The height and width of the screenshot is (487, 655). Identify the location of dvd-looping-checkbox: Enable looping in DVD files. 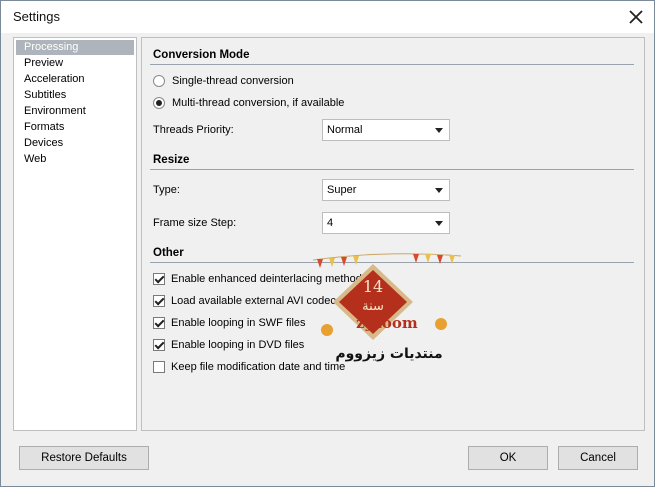
(228, 345).